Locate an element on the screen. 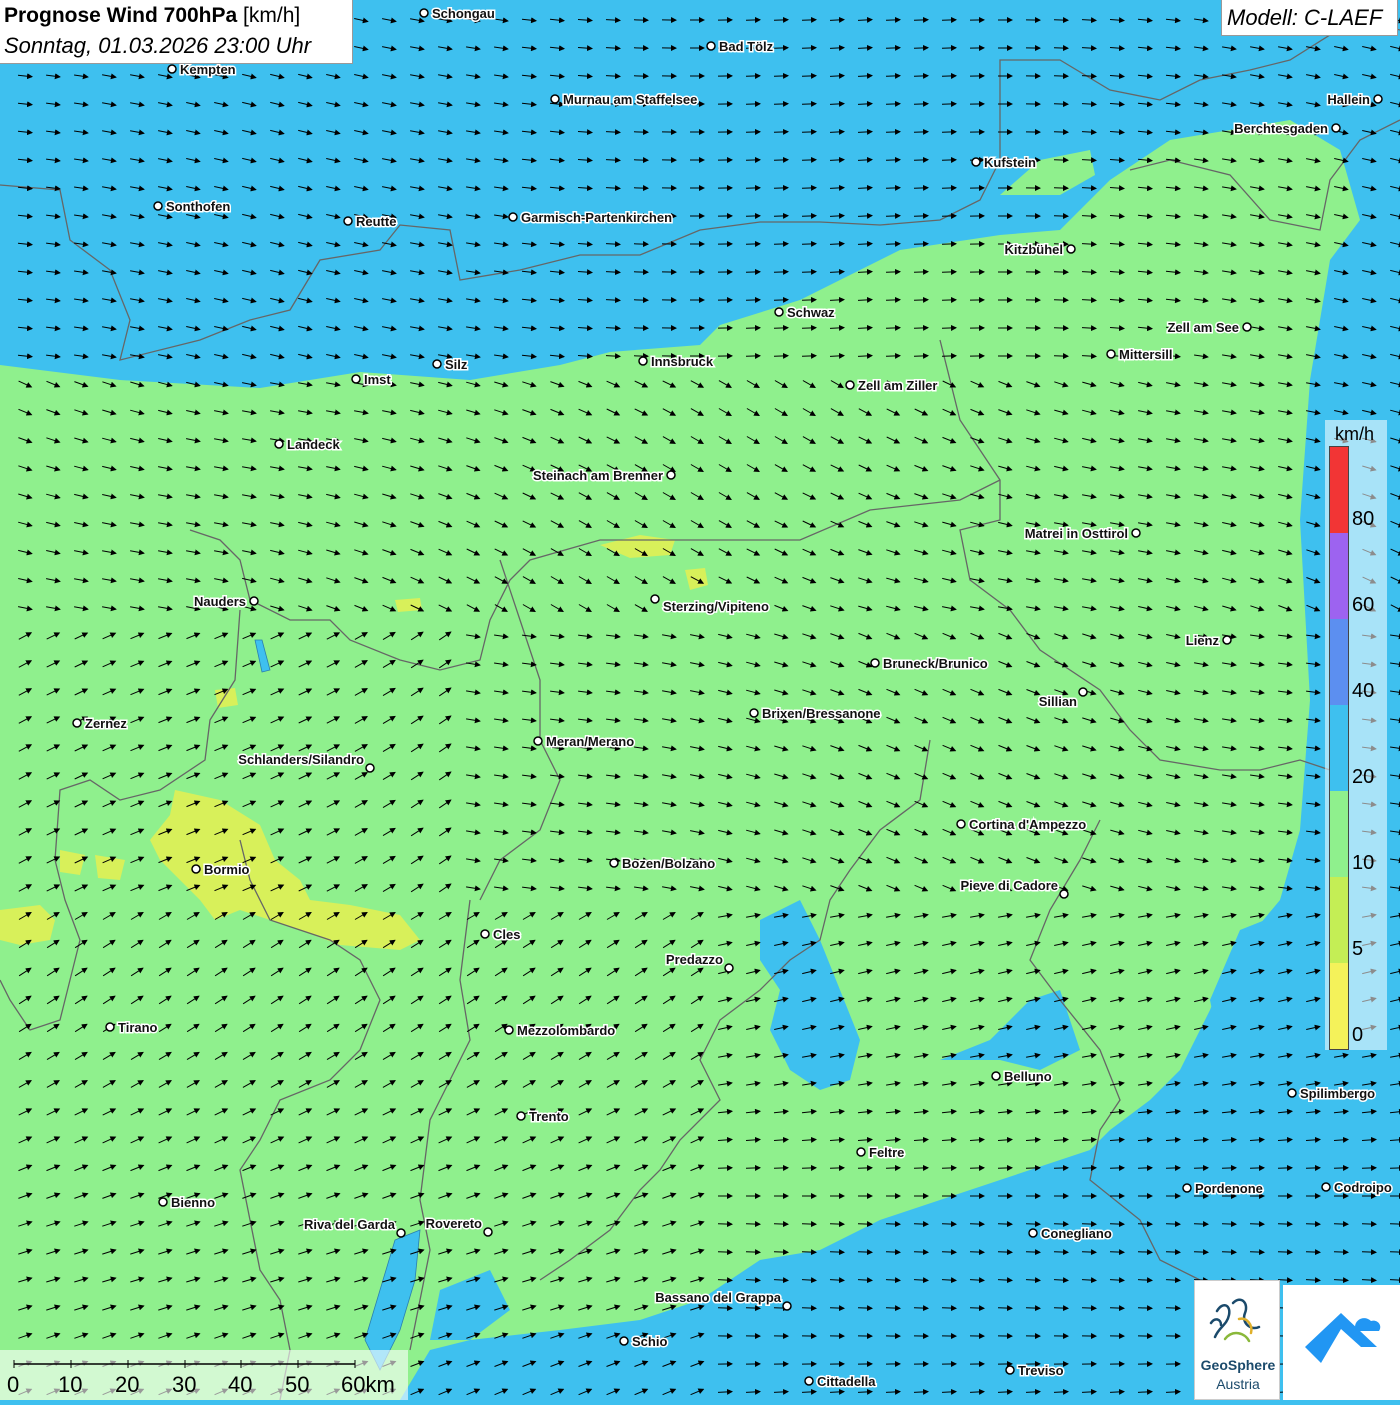 This screenshot has height=1405, width=1400. city-label: Riva del Garda is located at coordinates (350, 1224).